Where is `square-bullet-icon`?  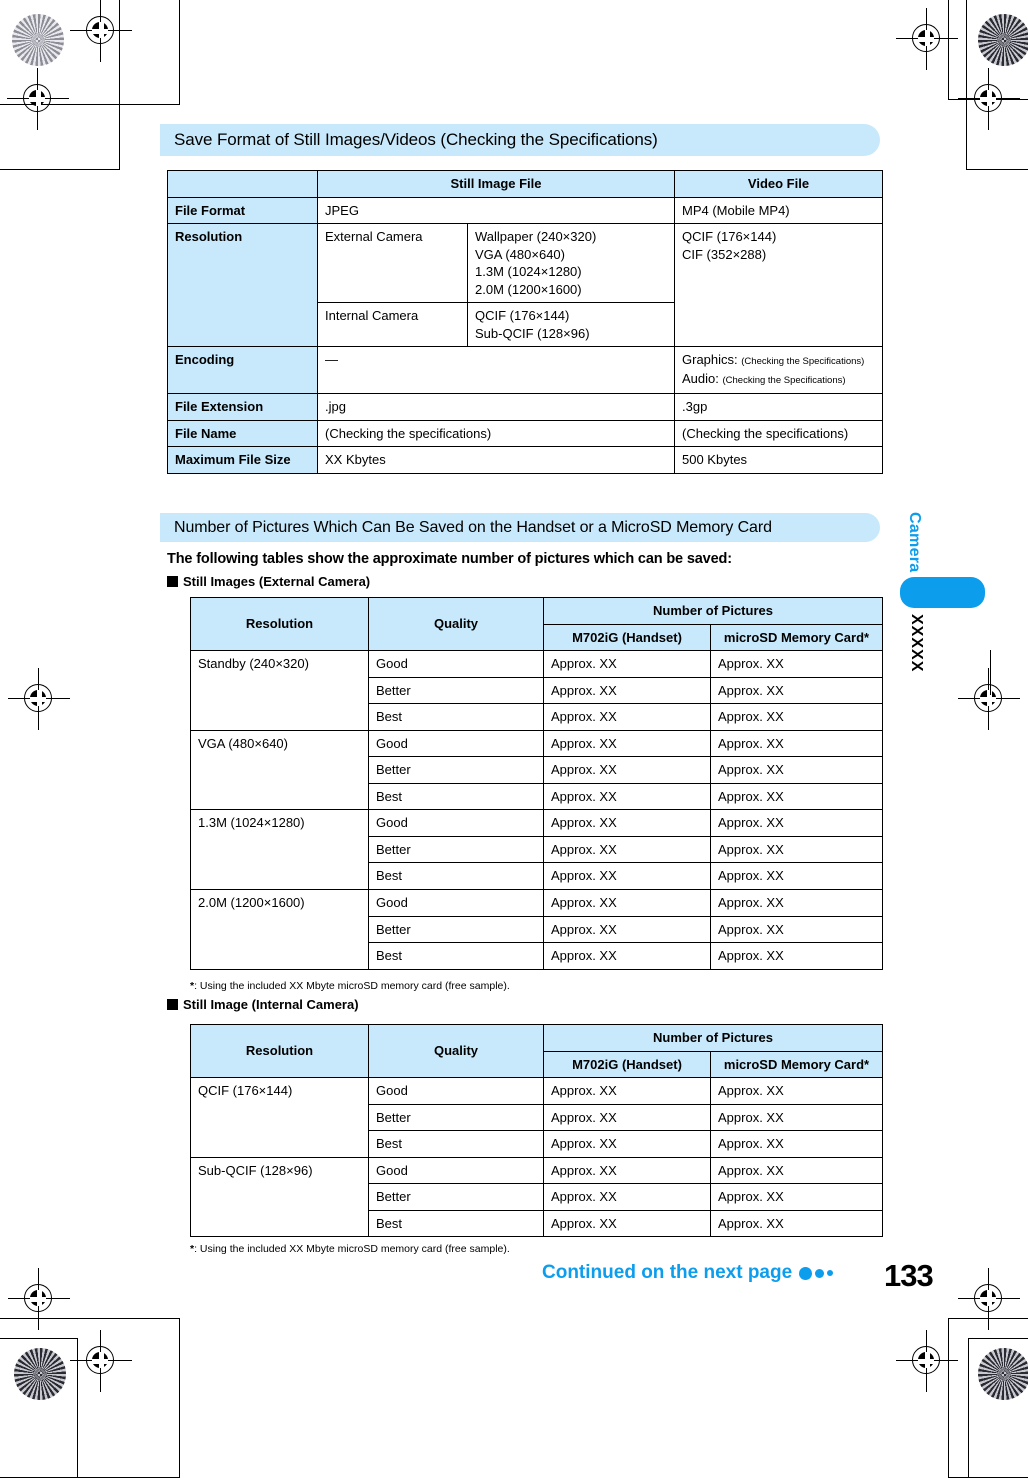
square-bullet-icon is located at coordinates (172, 581).